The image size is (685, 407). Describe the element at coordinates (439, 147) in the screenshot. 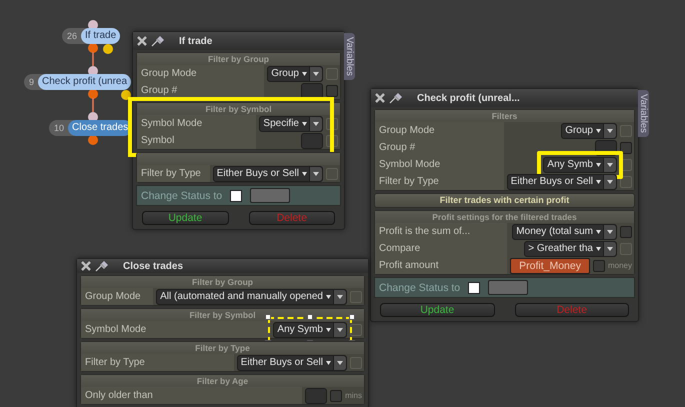

I see `field-label: Group #` at that location.